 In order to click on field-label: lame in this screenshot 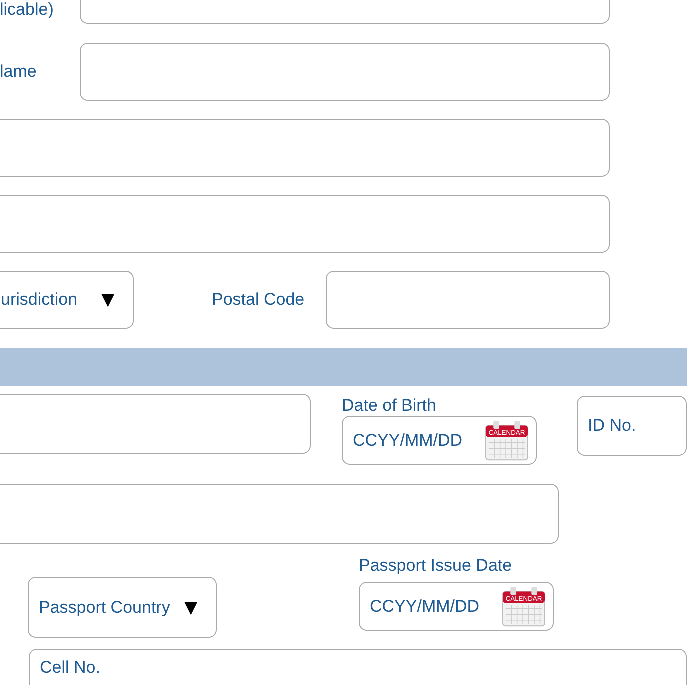, I will do `click(19, 72)`.